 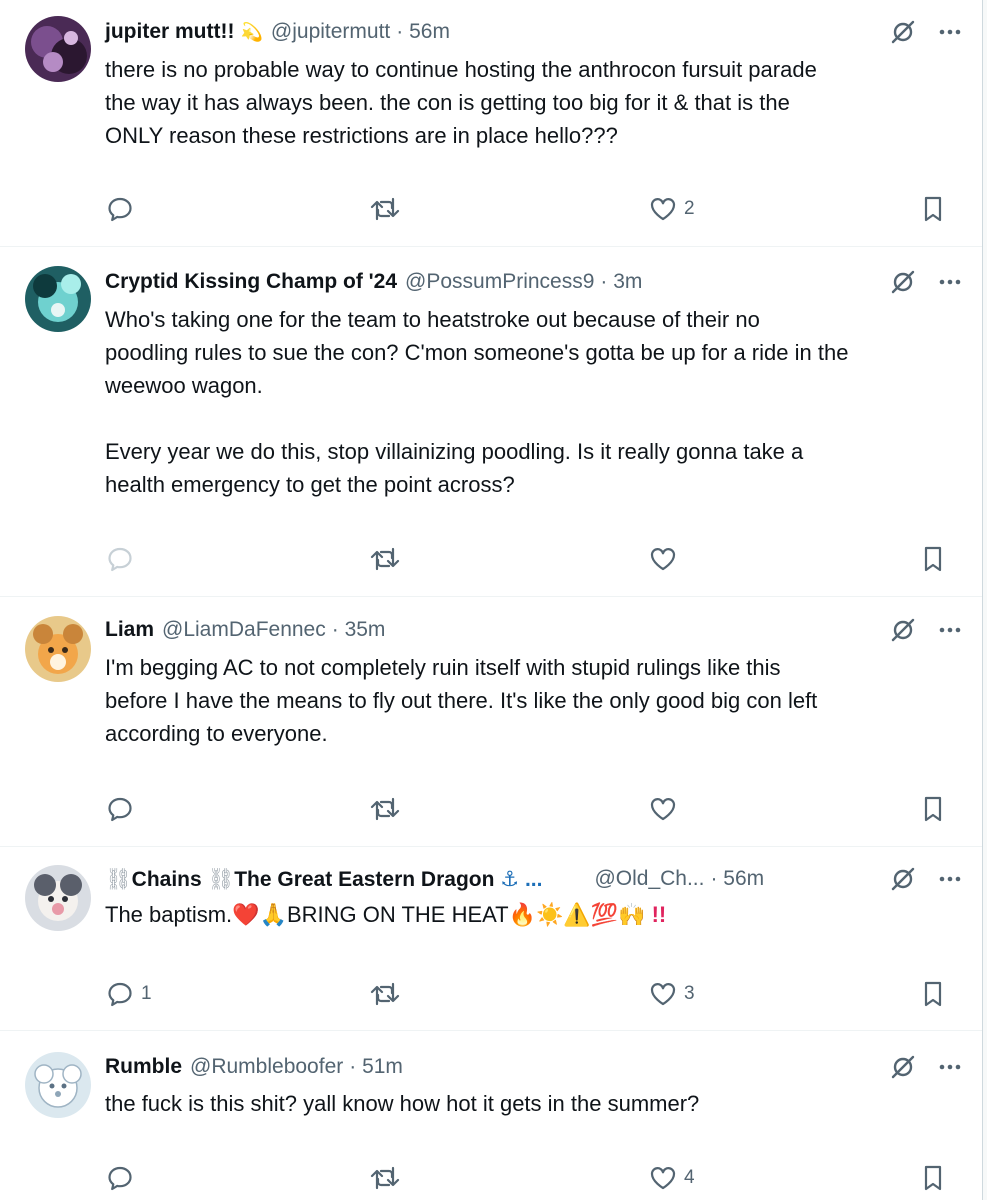 I want to click on tweet-text-main: The baptism.❤️🙏BRING ON THE HEAT🔥☀️⚠️💯🙌, so click(x=375, y=914).